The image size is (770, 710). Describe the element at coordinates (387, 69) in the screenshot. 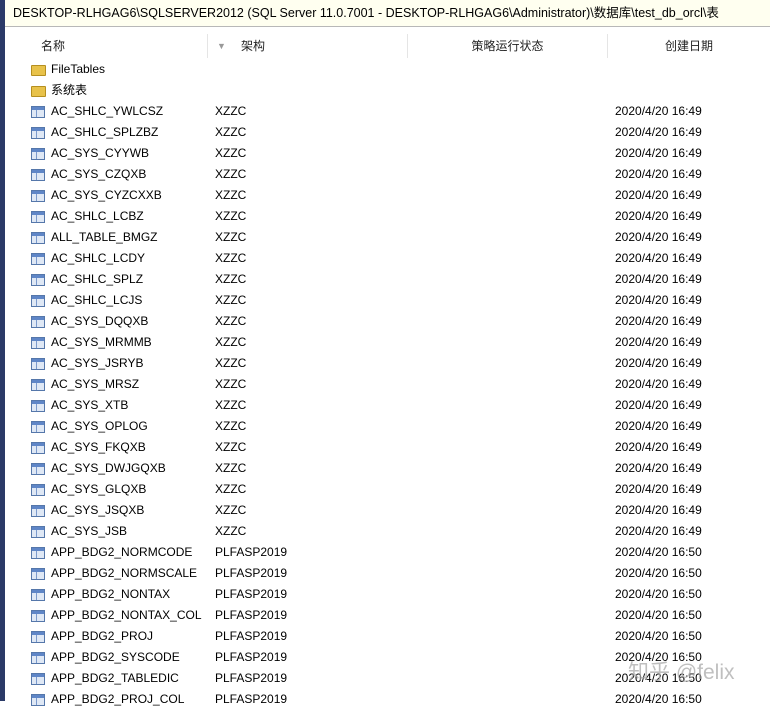

I see `folder-item: FileTables` at that location.